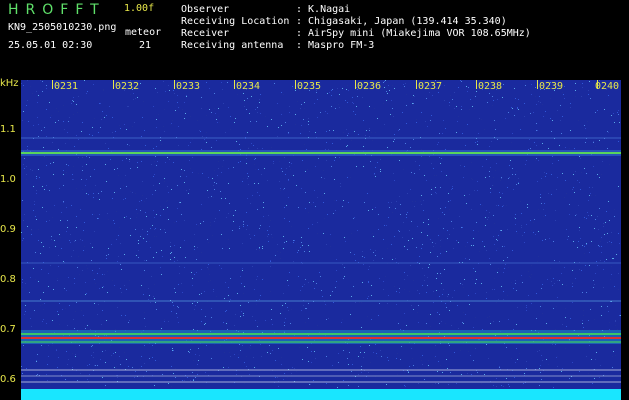 This screenshot has width=629, height=400. Describe the element at coordinates (188, 86) in the screenshot. I see `x-tick-0233: 0233` at that location.